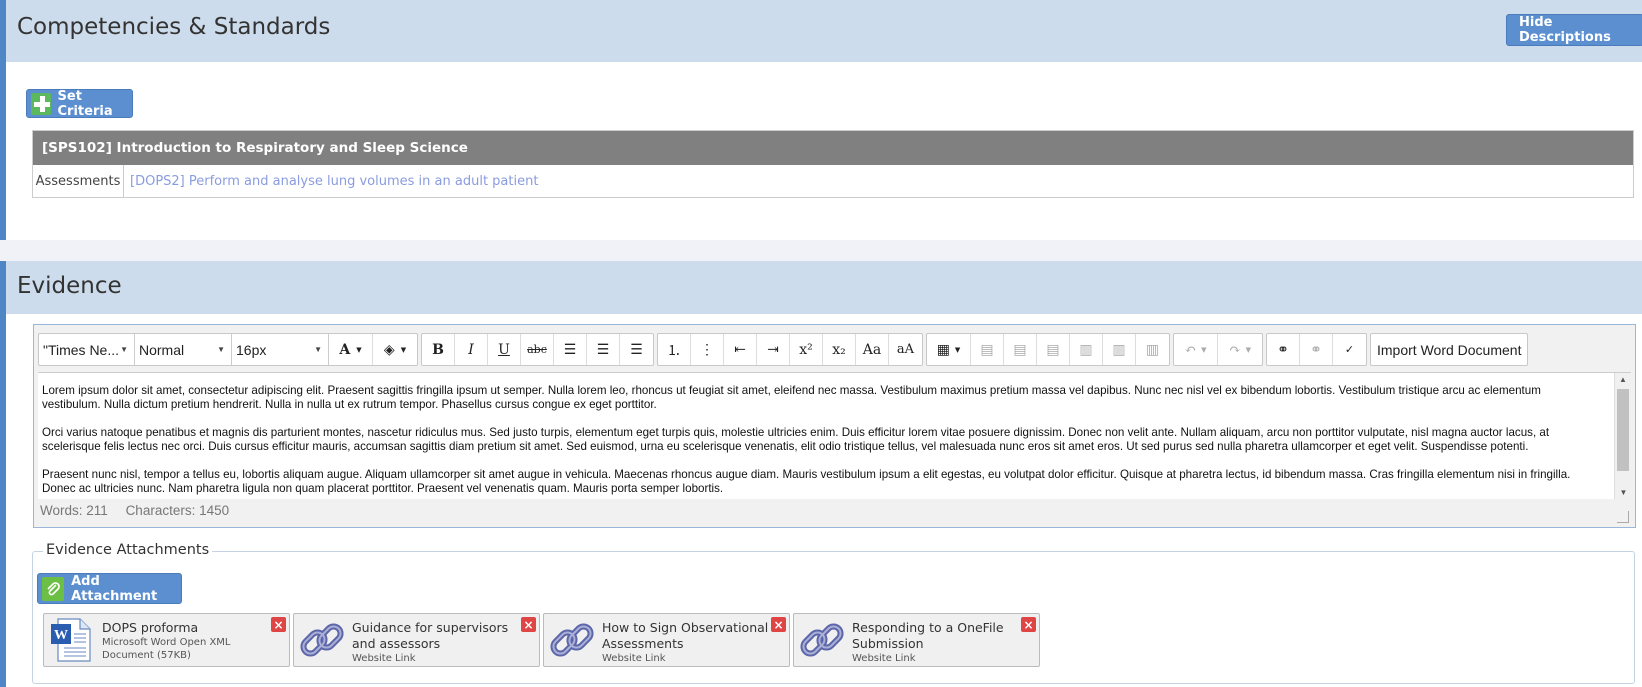  I want to click on undo-icon: ↶, so click(1190, 349).